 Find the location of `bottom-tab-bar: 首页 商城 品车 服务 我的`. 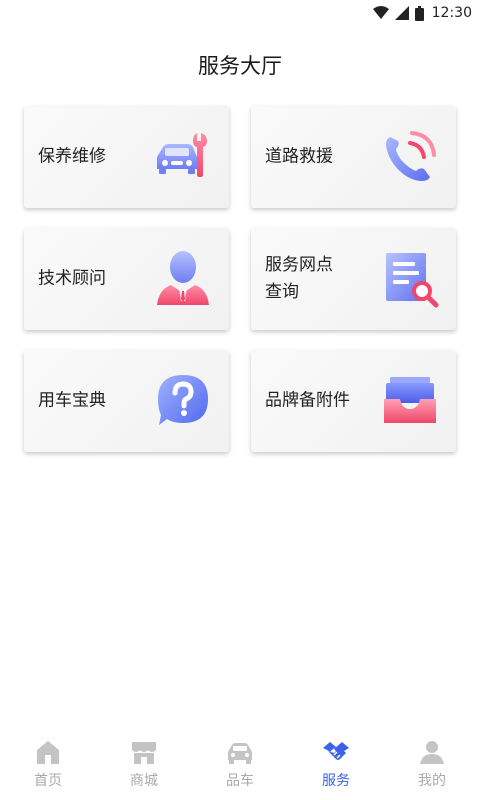

bottom-tab-bar: 首页 商城 品车 服务 我的 is located at coordinates (240, 766).